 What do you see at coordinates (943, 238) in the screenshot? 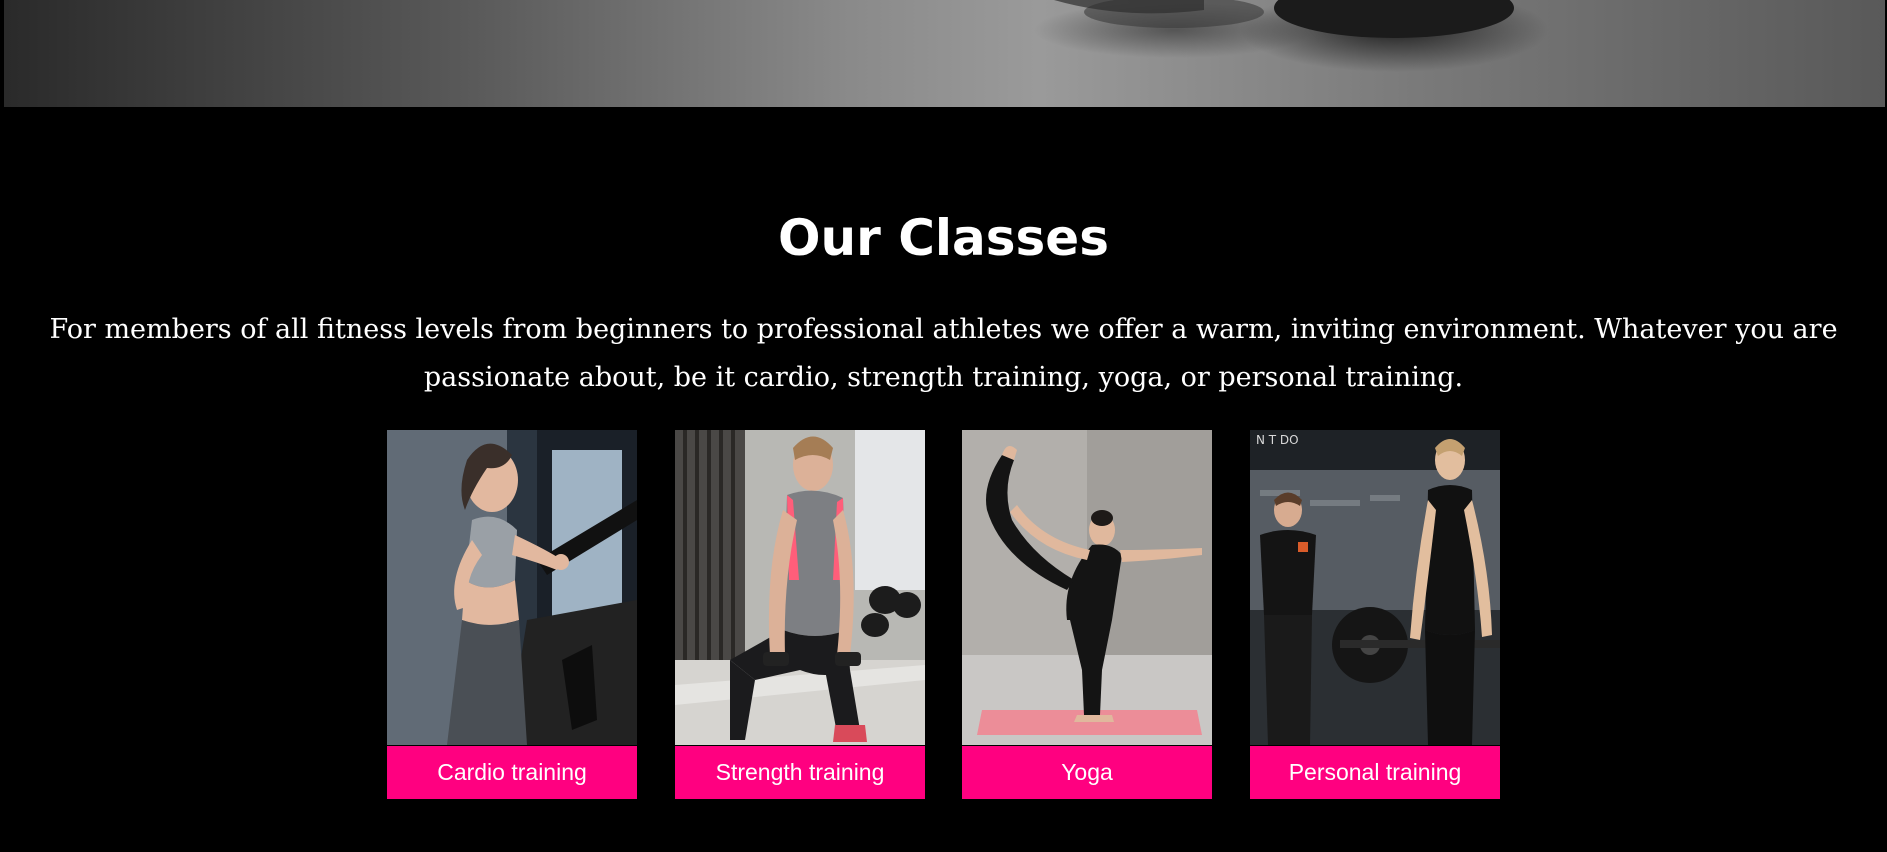
I see `section-title: Our Classes` at bounding box center [943, 238].